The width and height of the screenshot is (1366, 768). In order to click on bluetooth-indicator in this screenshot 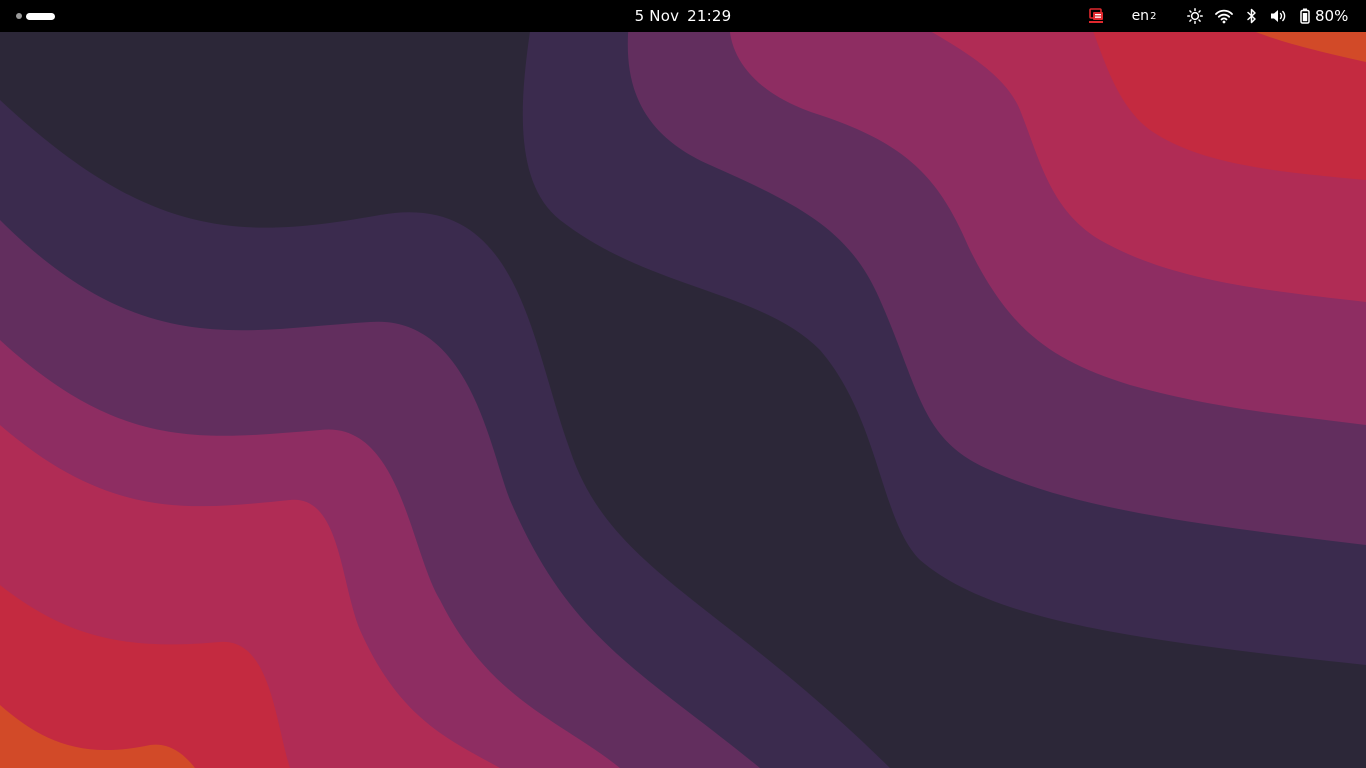, I will do `click(1252, 16)`.